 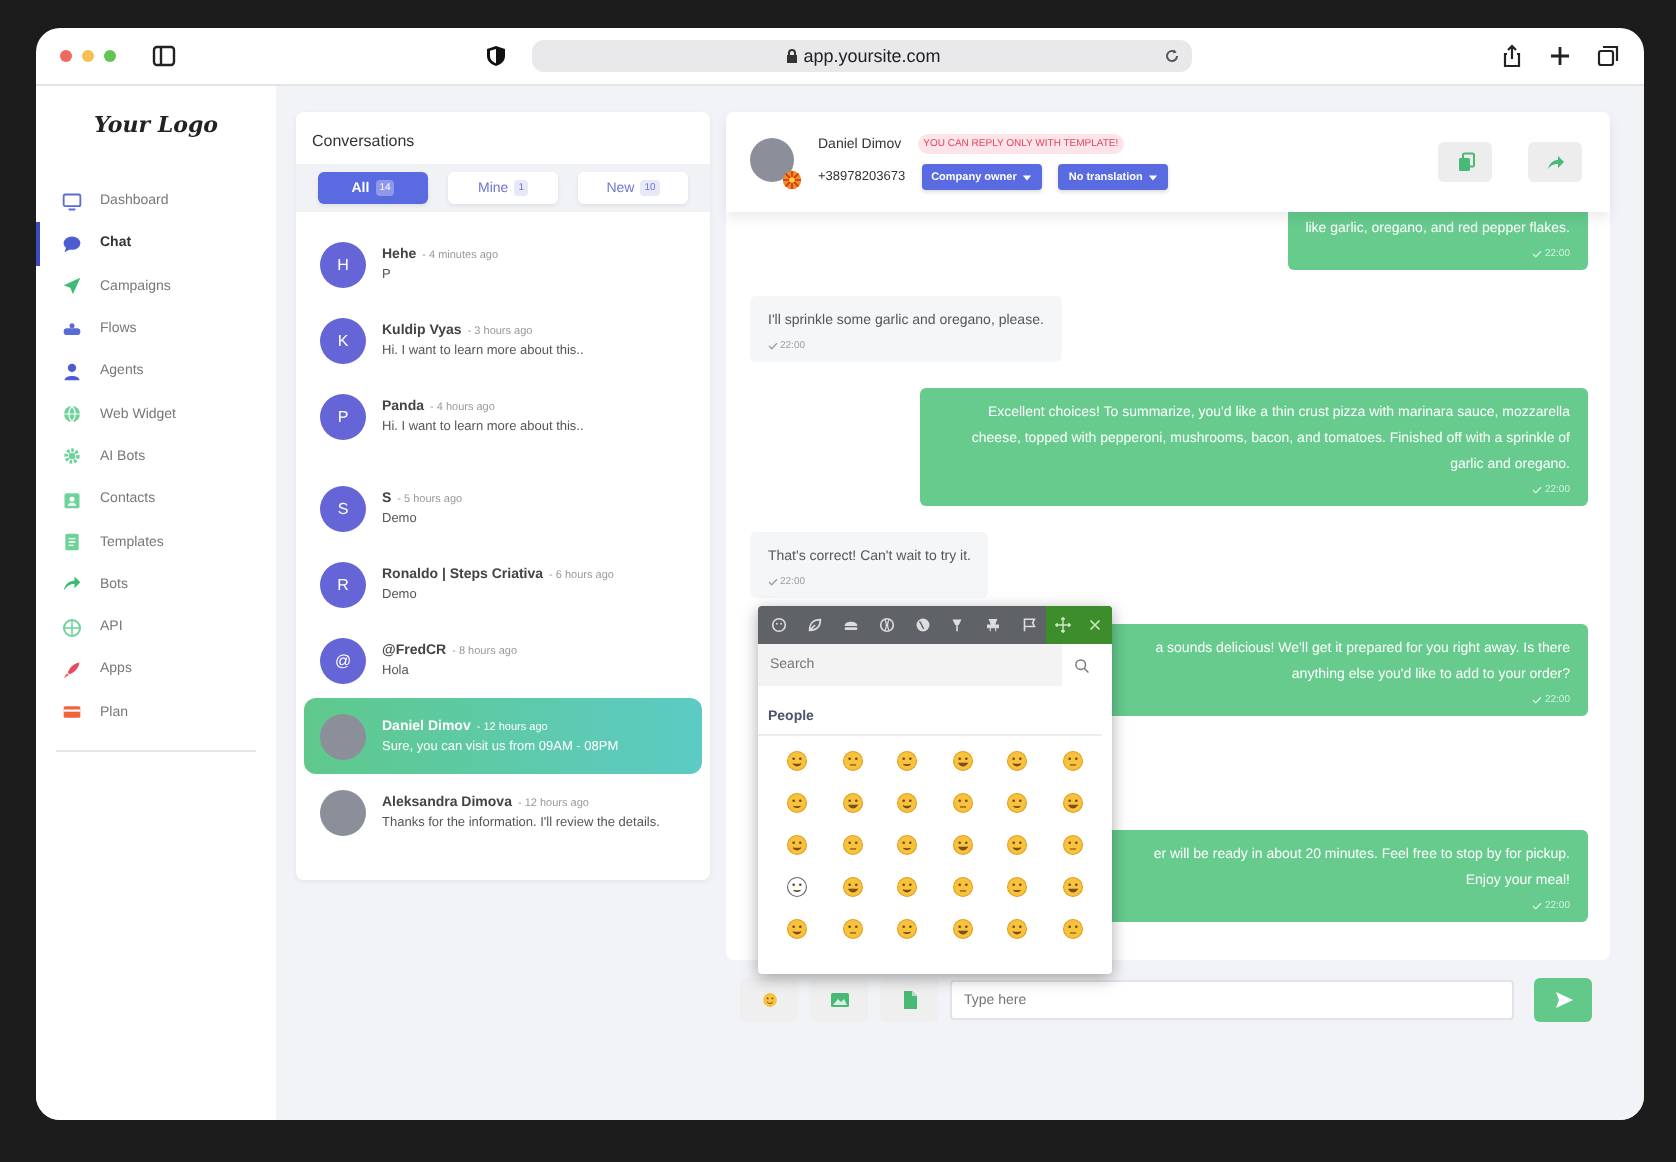 I want to click on avatar: R, so click(x=343, y=584).